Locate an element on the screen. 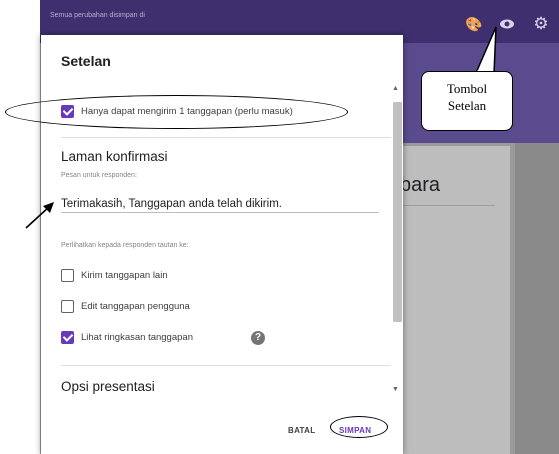  scroll-down-icon: ▼ is located at coordinates (395, 389).